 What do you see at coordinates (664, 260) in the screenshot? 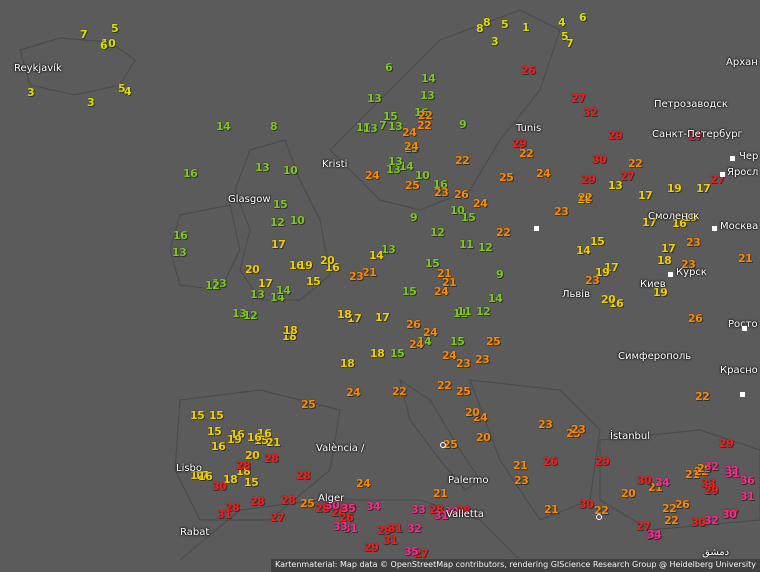
I see `temperature-label: 18` at bounding box center [664, 260].